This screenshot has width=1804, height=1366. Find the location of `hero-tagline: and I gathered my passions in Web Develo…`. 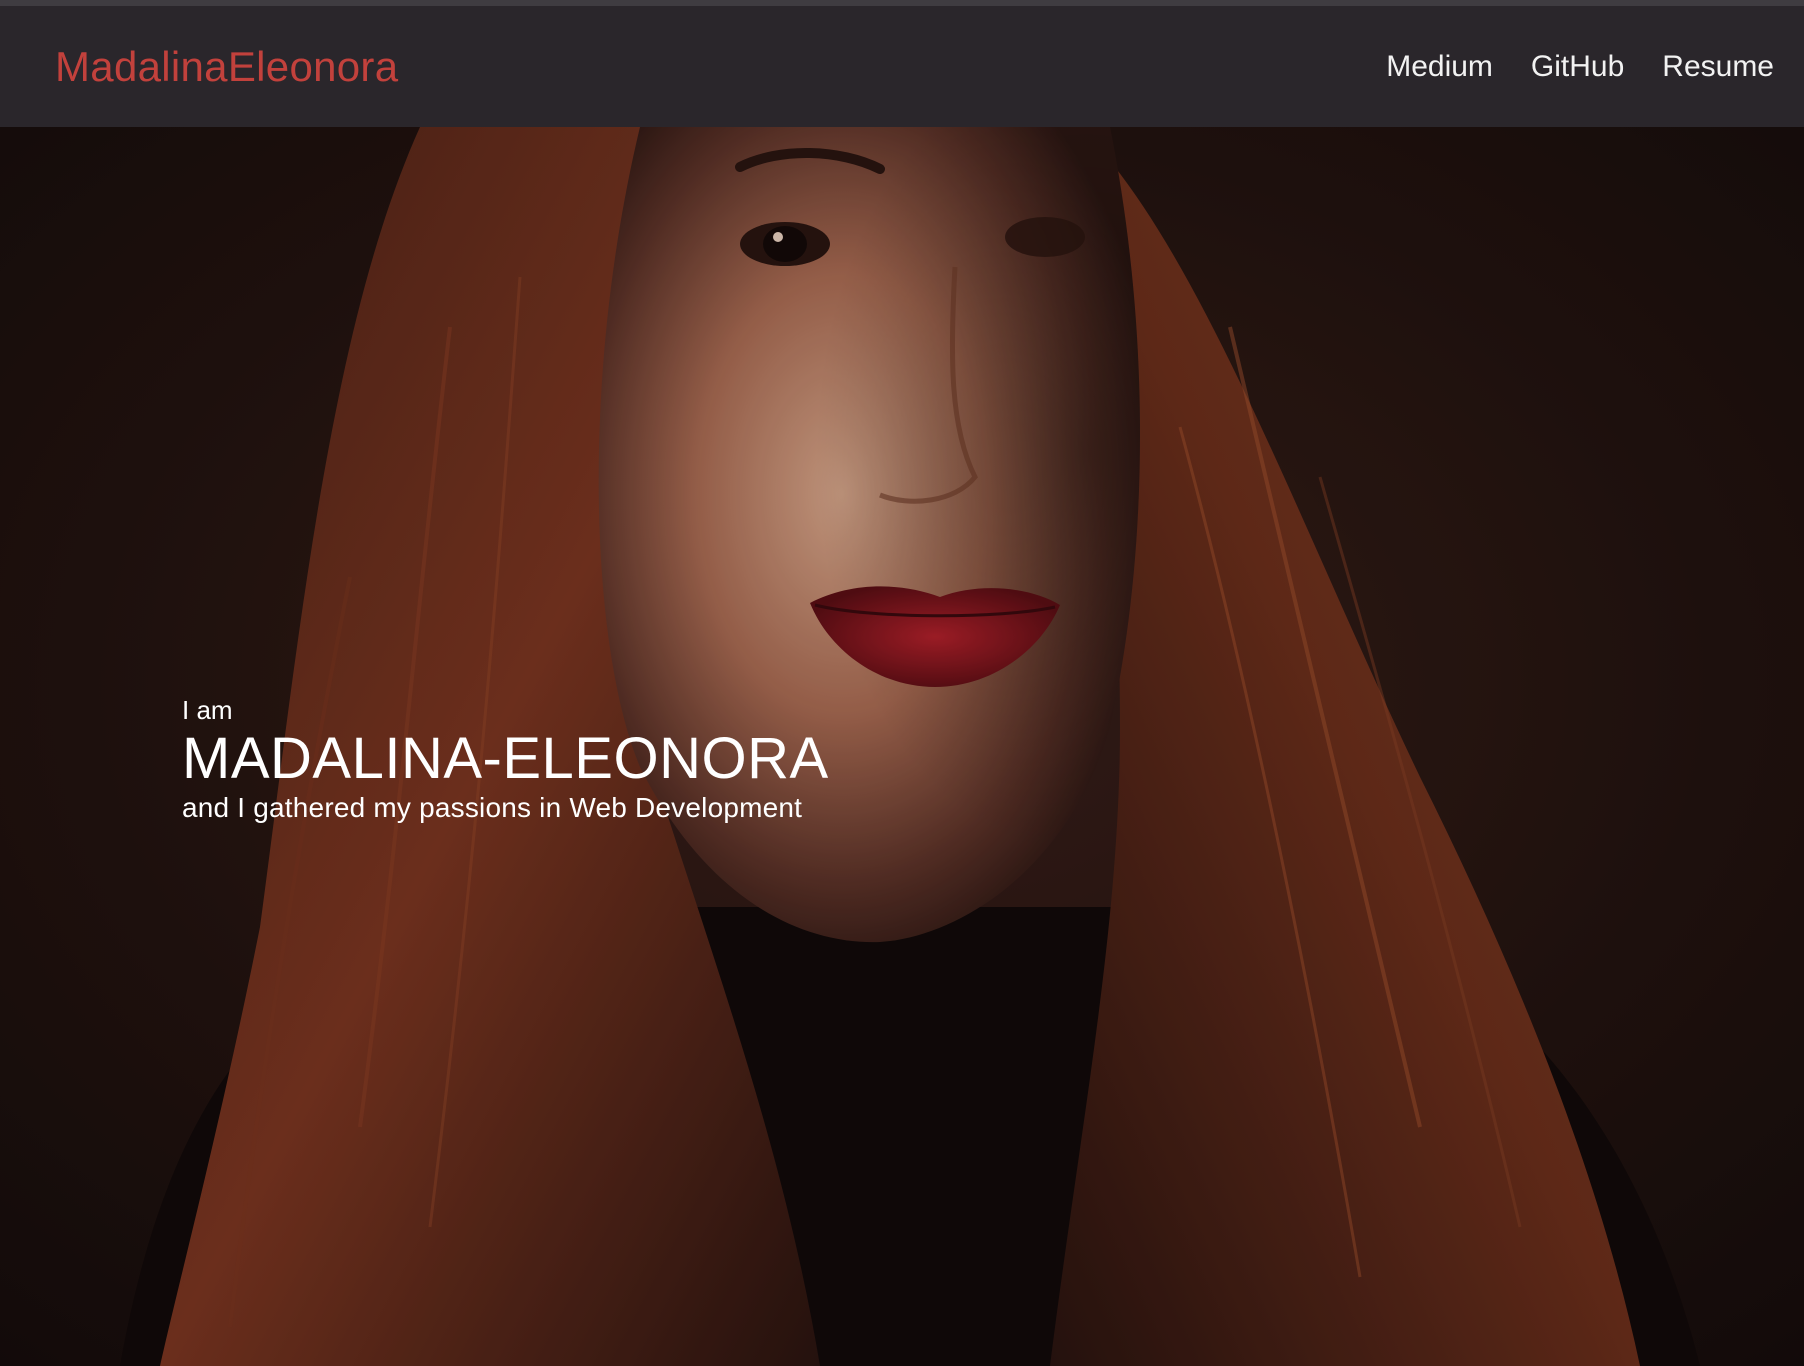

hero-tagline: and I gathered my passions in Web Develo… is located at coordinates (492, 807).